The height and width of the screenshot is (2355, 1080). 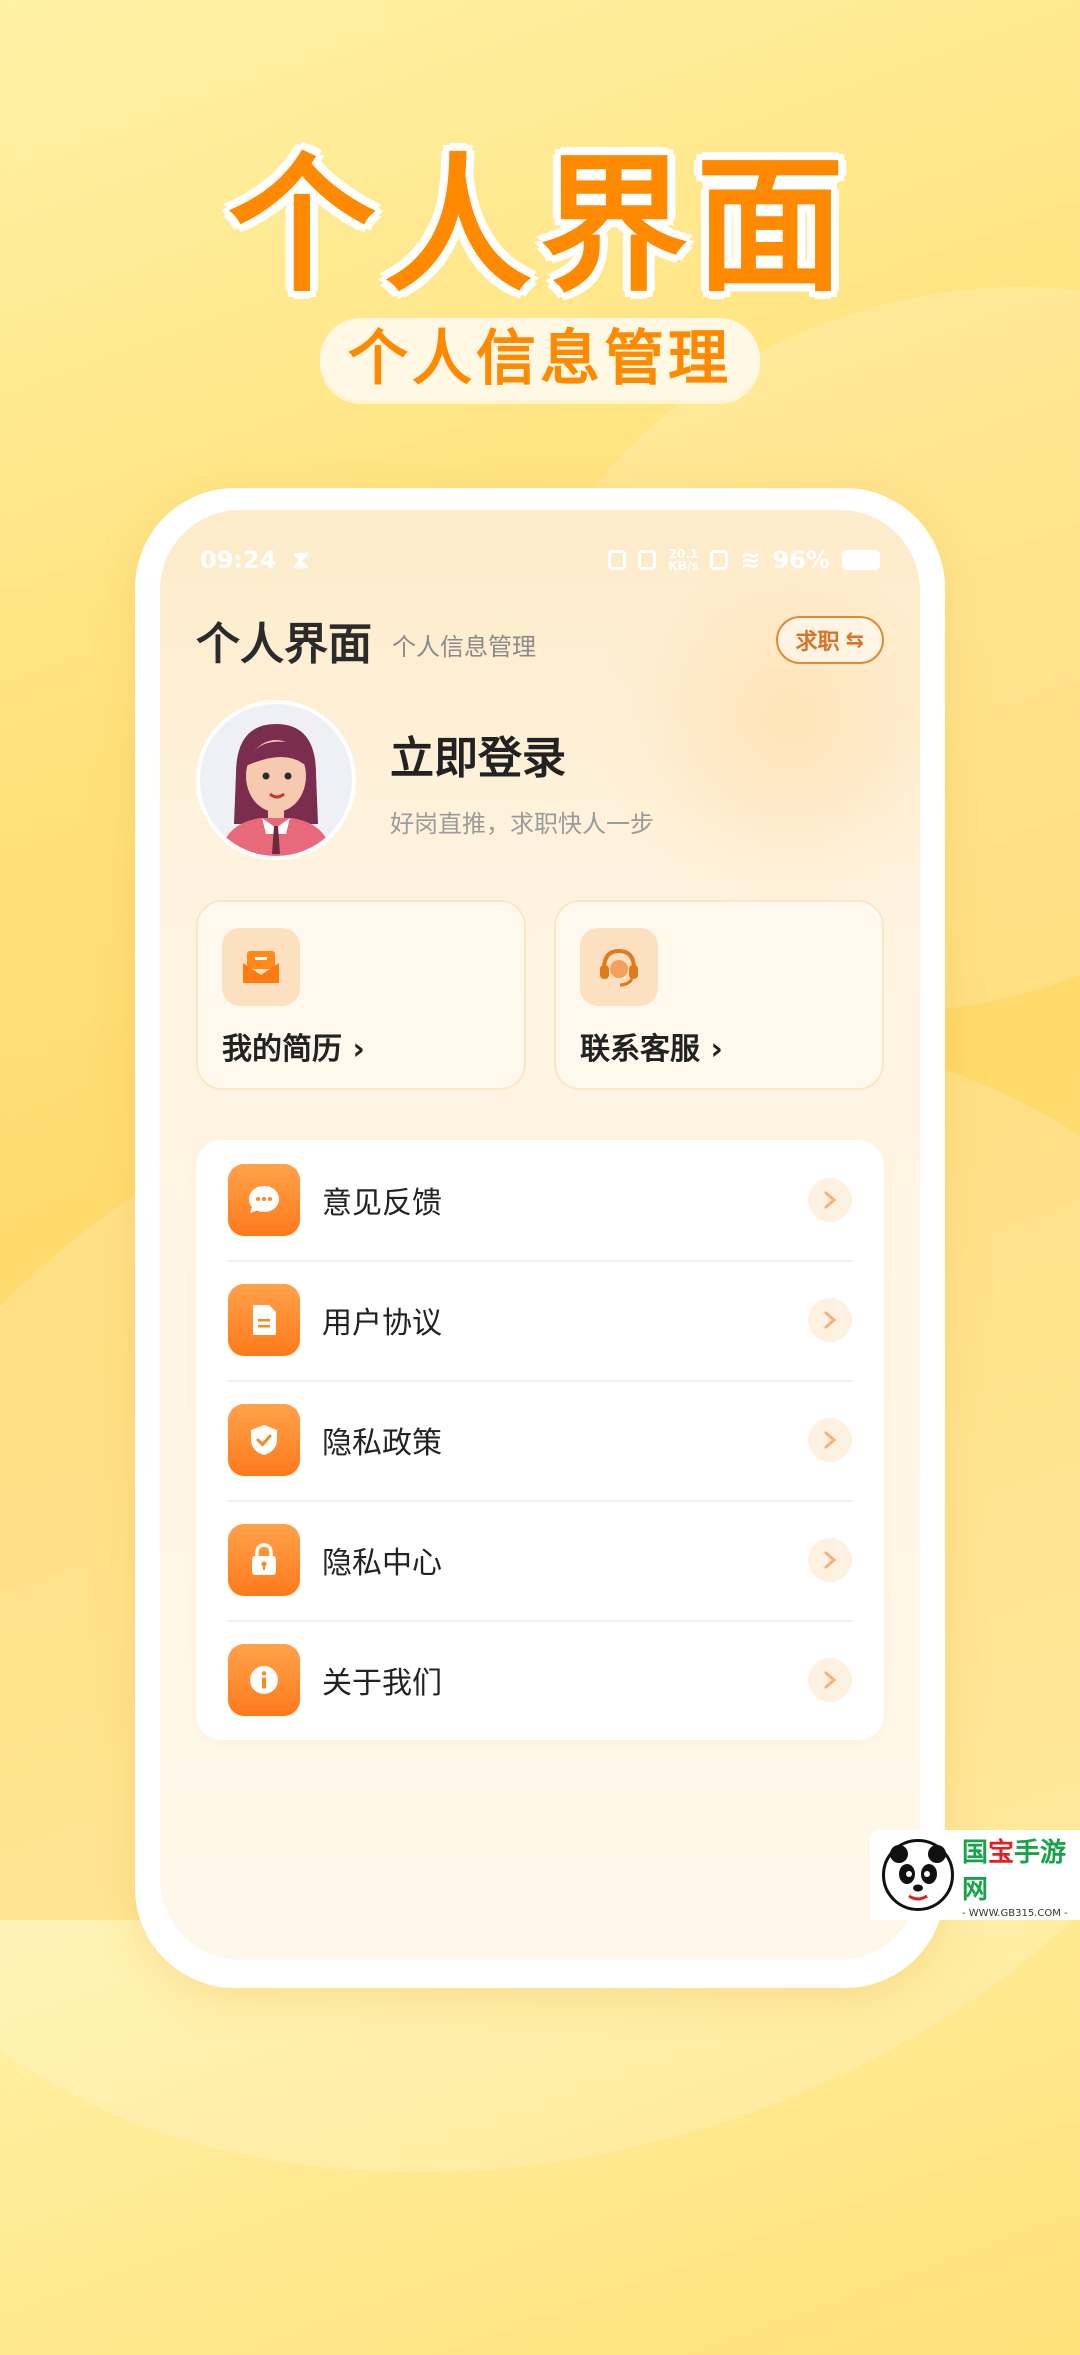 I want to click on contact-service-label: 联系客服 ›, so click(x=651, y=1049).